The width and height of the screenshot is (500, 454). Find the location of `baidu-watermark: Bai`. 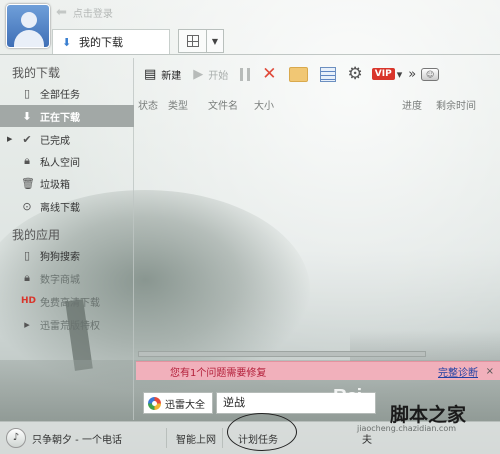

baidu-watermark: Bai is located at coordinates (347, 397).